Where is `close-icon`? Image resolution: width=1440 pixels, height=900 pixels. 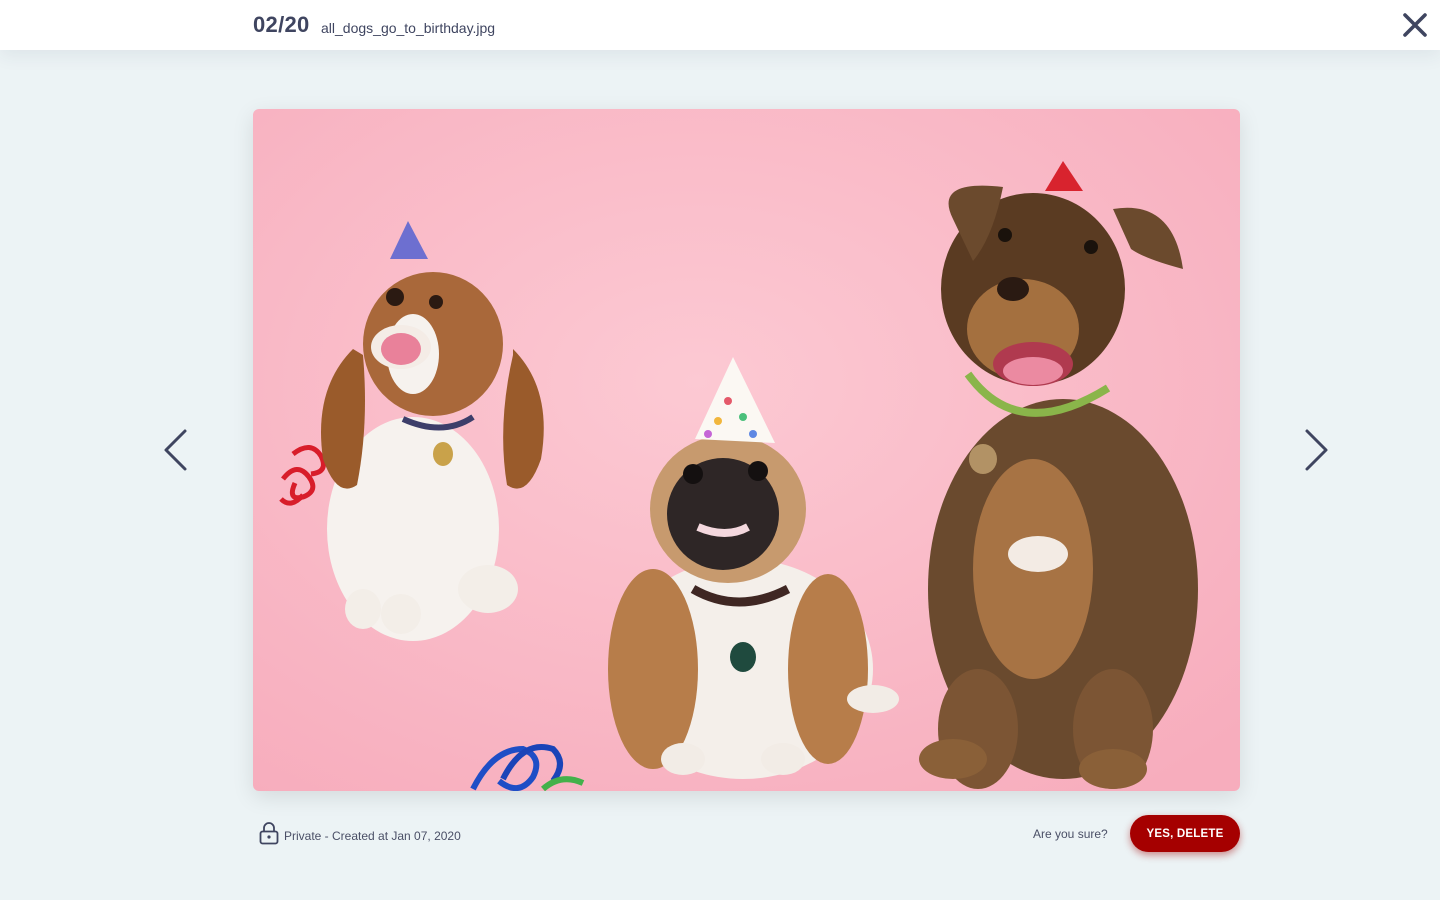 close-icon is located at coordinates (1415, 25).